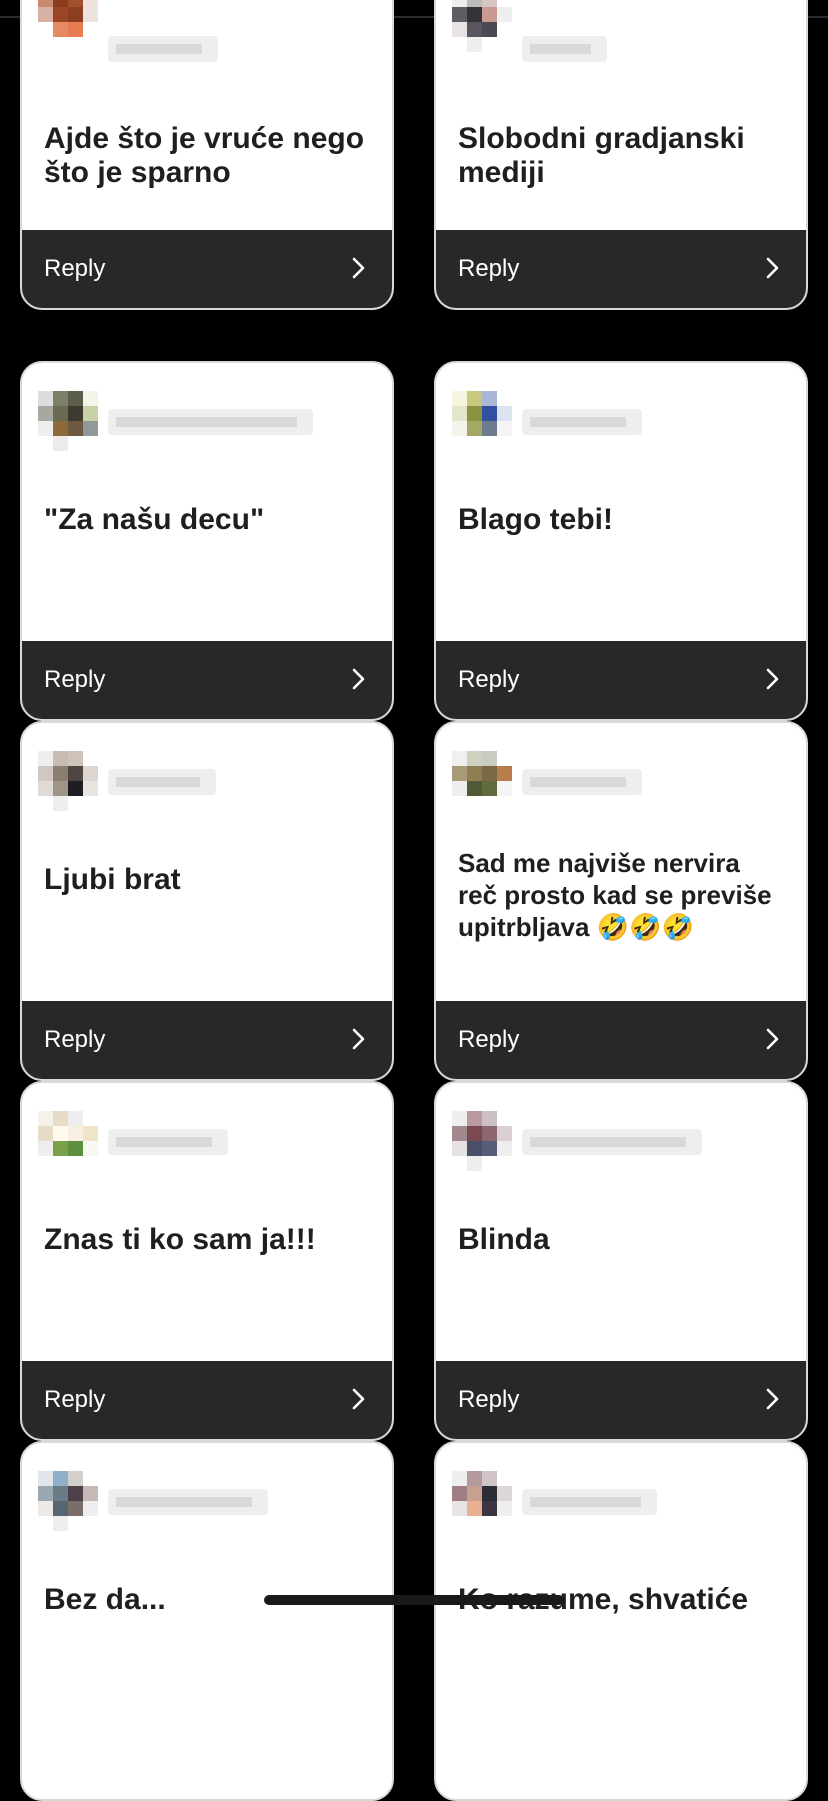  Describe the element at coordinates (207, 901) in the screenshot. I see `question-card: Ljubi brat Reply` at that location.